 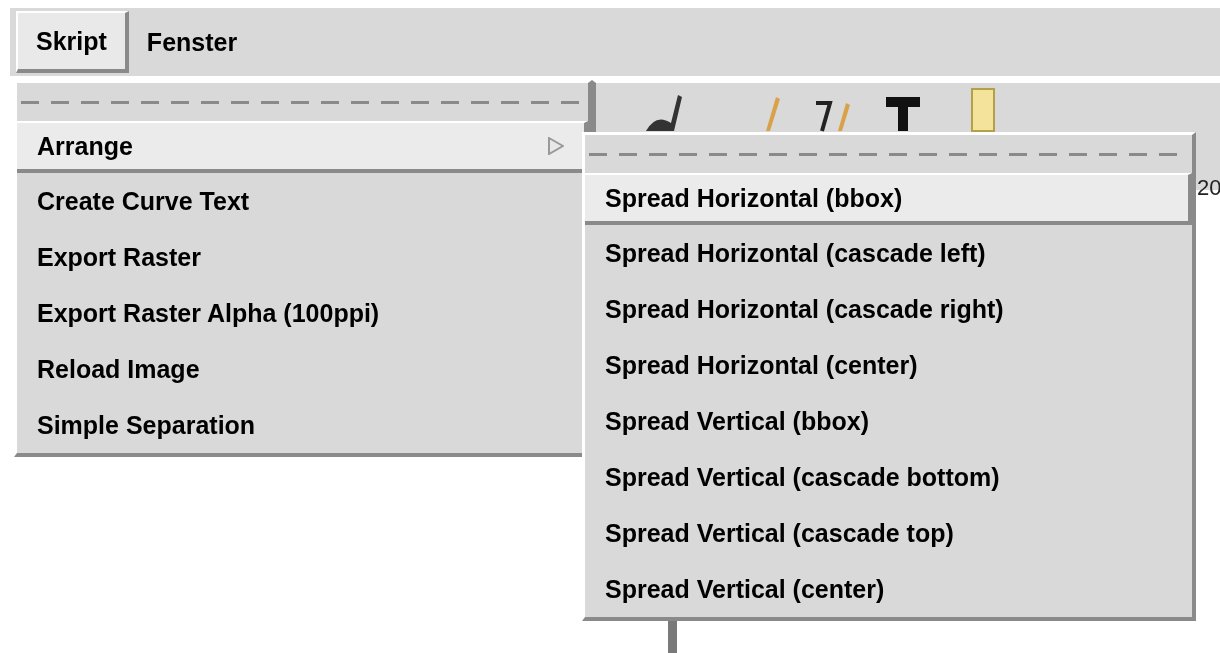 What do you see at coordinates (672, 636) in the screenshot?
I see `divider-bar` at bounding box center [672, 636].